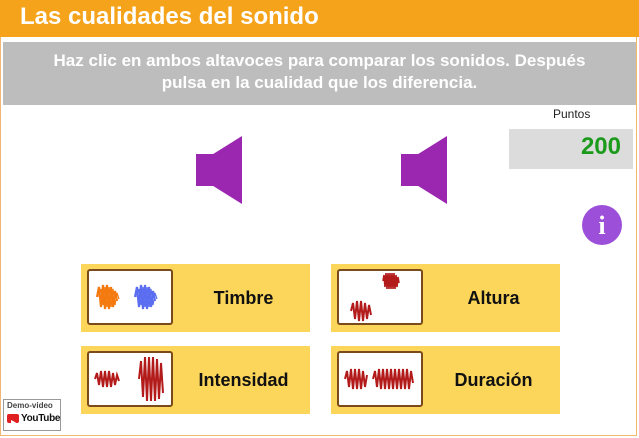 The width and height of the screenshot is (639, 438). I want to click on info-button: i, so click(602, 225).